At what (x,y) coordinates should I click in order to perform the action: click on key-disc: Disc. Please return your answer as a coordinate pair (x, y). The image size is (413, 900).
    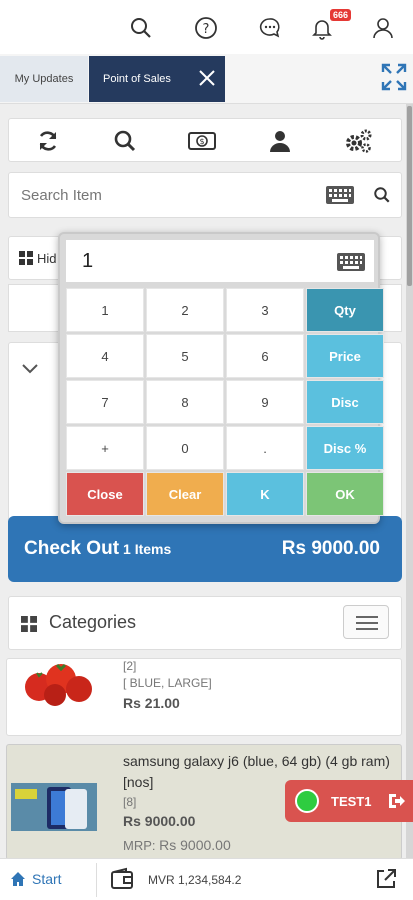
    Looking at the image, I should click on (345, 402).